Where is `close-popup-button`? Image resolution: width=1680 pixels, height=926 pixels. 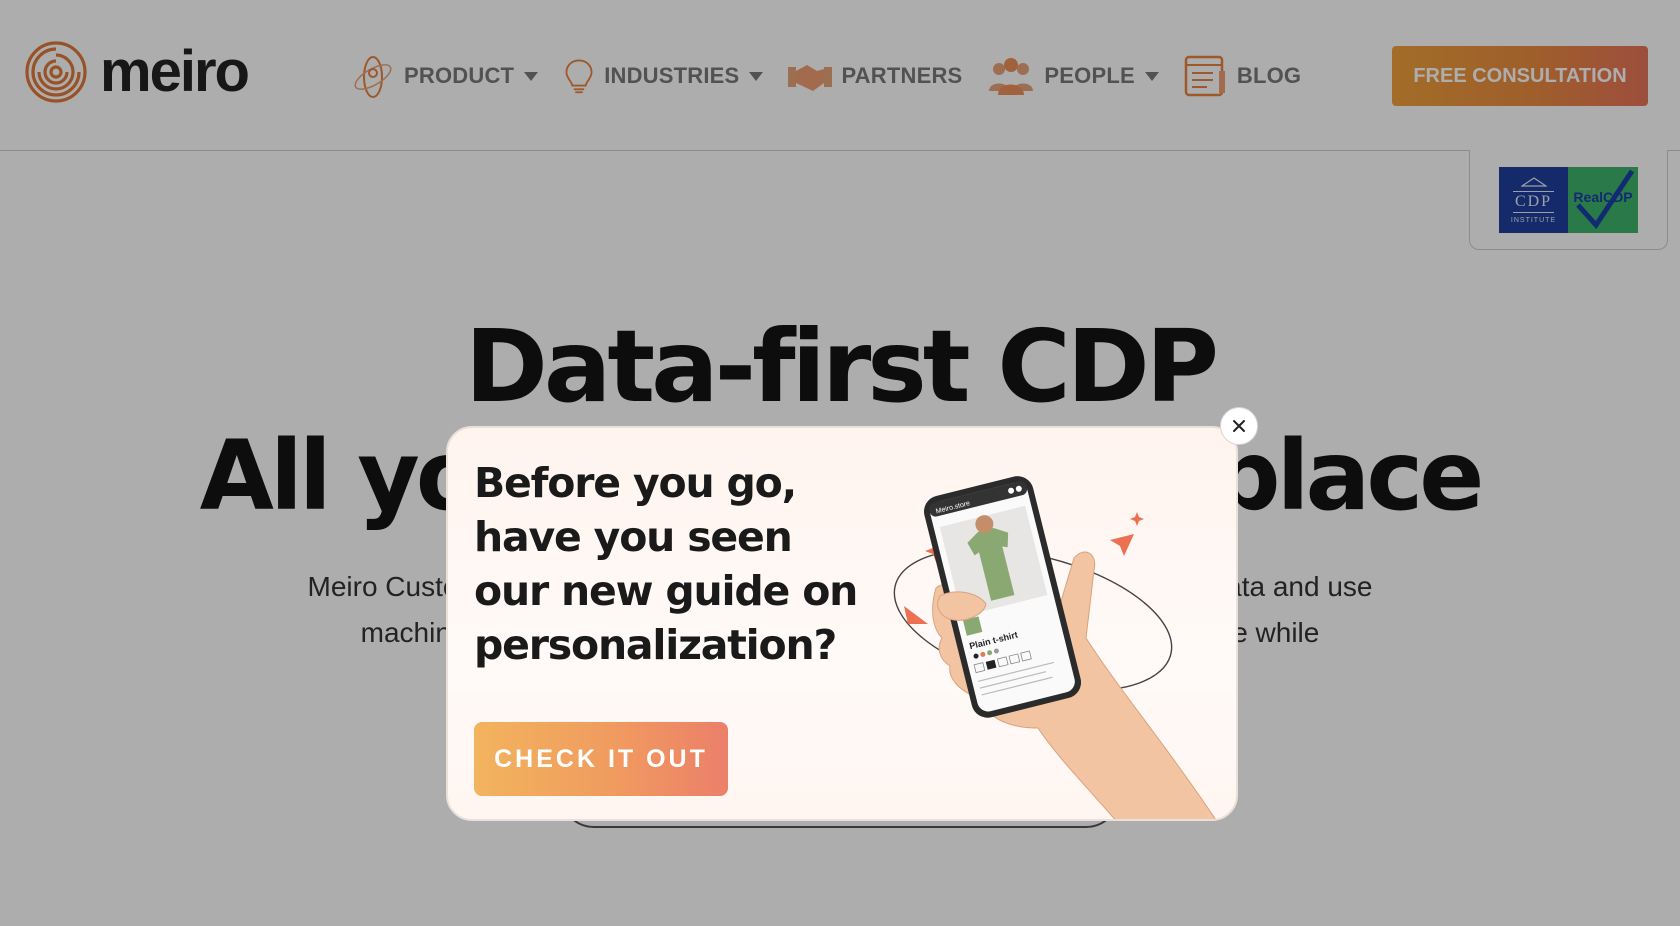
close-popup-button is located at coordinates (1239, 426).